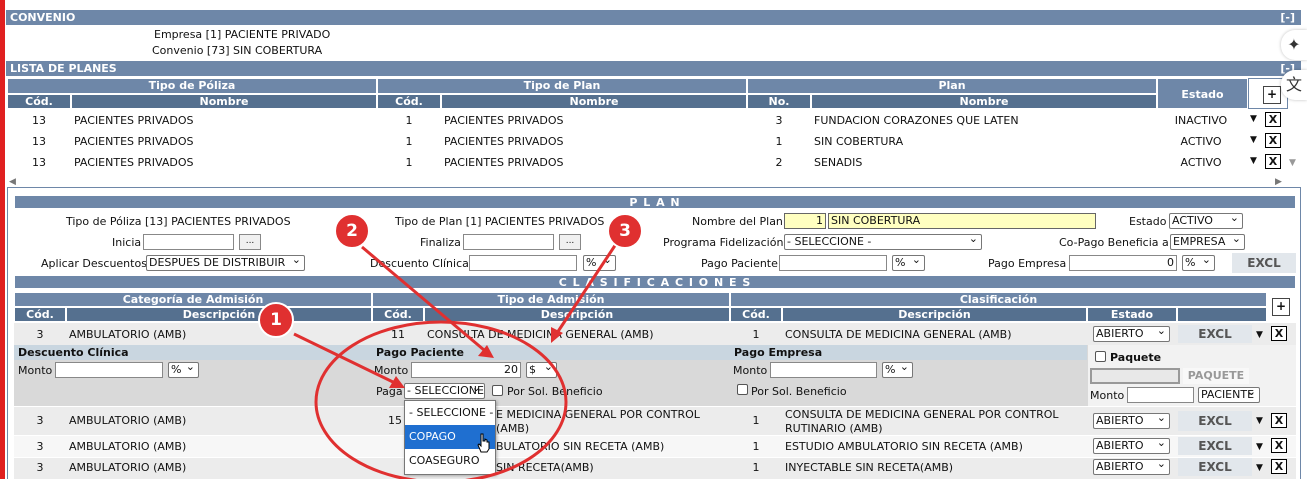  Describe the element at coordinates (1294, 45) in the screenshot. I see `sparkle-icon: ✦` at that location.